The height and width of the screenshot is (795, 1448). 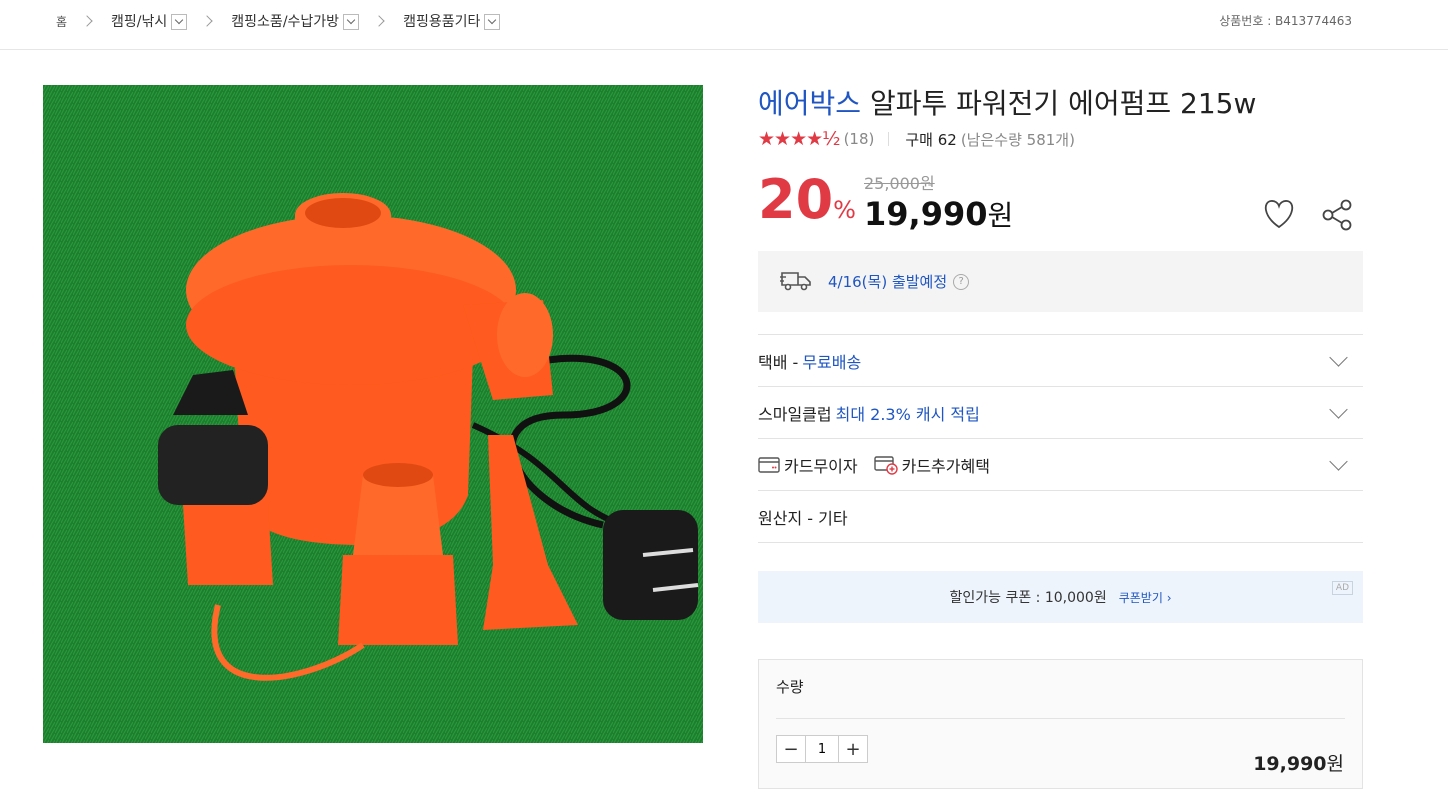 What do you see at coordinates (796, 199) in the screenshot?
I see `discount-value: 20` at bounding box center [796, 199].